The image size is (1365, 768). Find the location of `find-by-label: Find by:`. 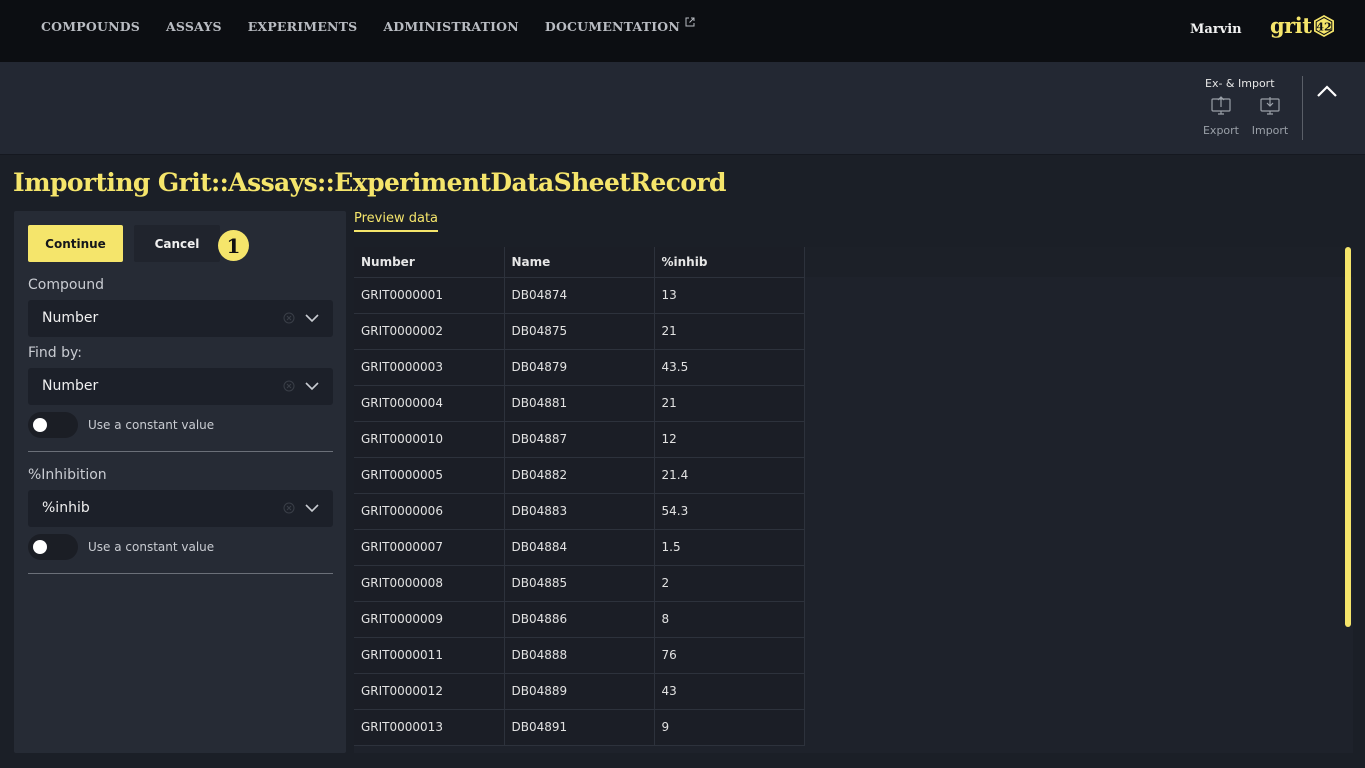

find-by-label: Find by: is located at coordinates (55, 353).